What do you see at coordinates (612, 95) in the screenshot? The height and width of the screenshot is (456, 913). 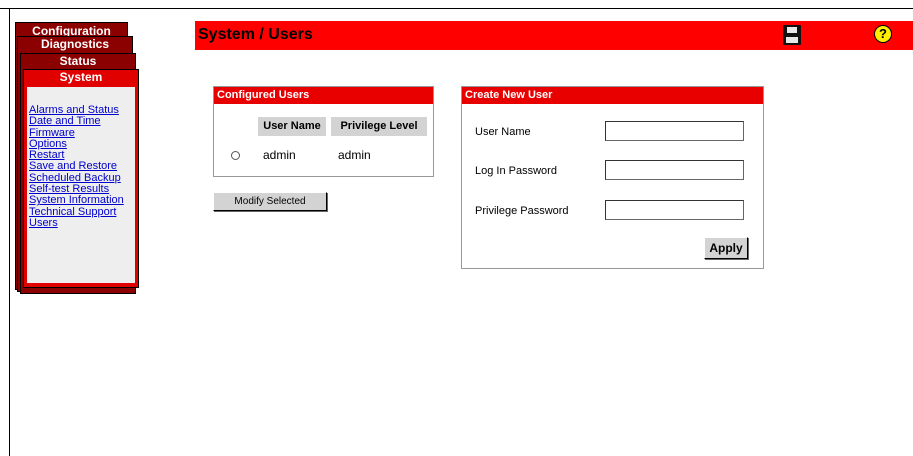 I see `create-user-title: Create New User` at bounding box center [612, 95].